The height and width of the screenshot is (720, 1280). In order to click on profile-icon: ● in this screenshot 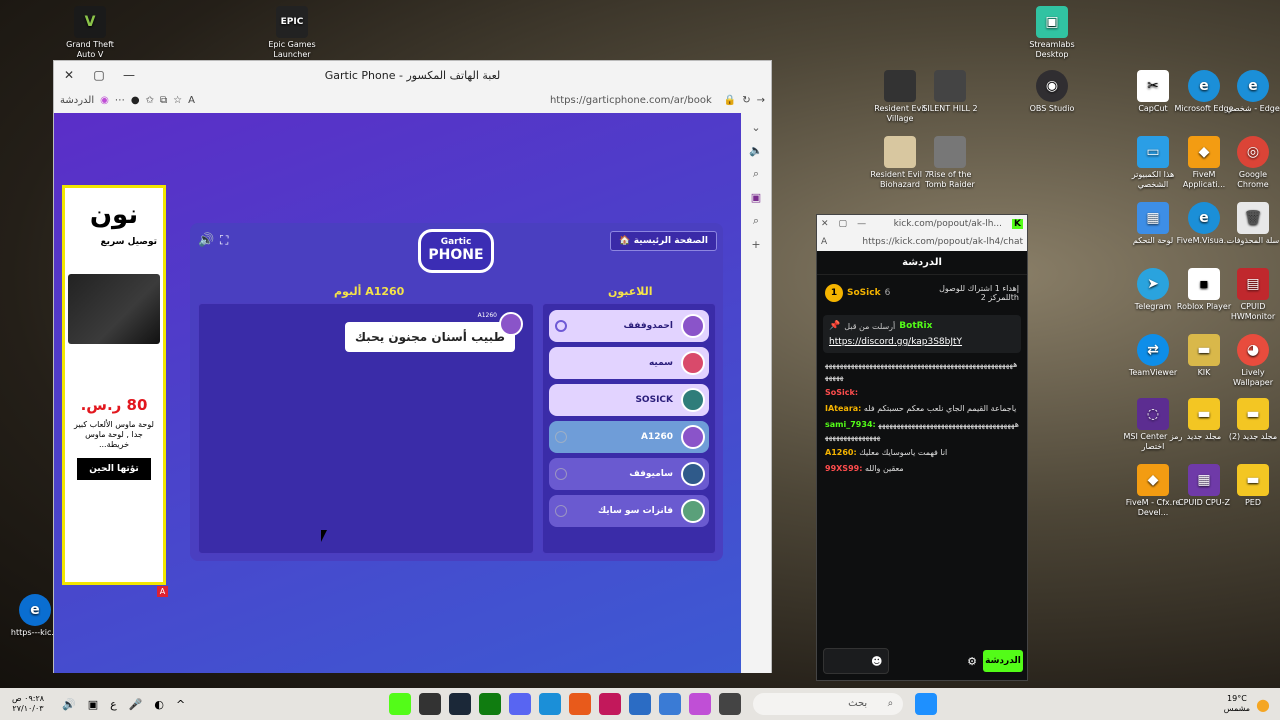, I will do `click(135, 100)`.